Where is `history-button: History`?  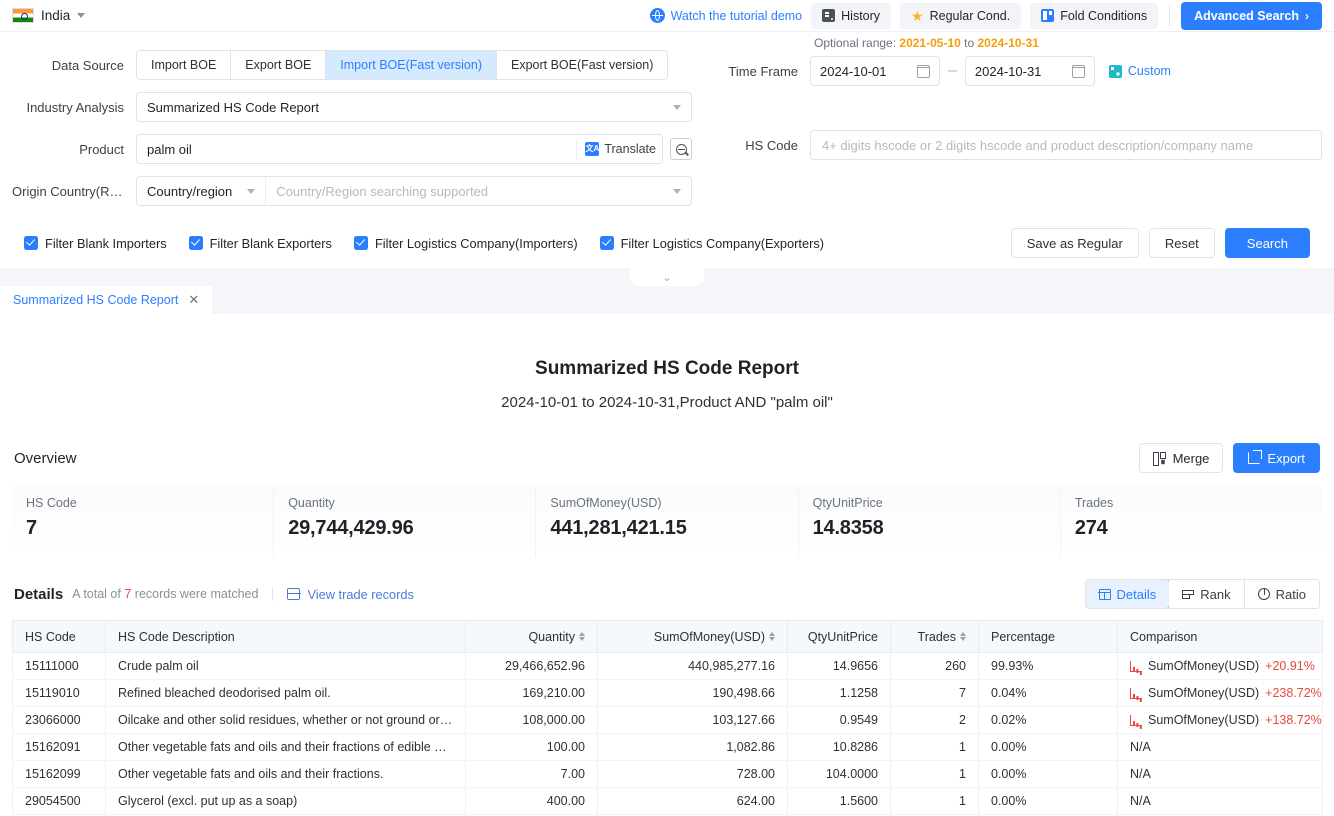
history-button: History is located at coordinates (851, 15).